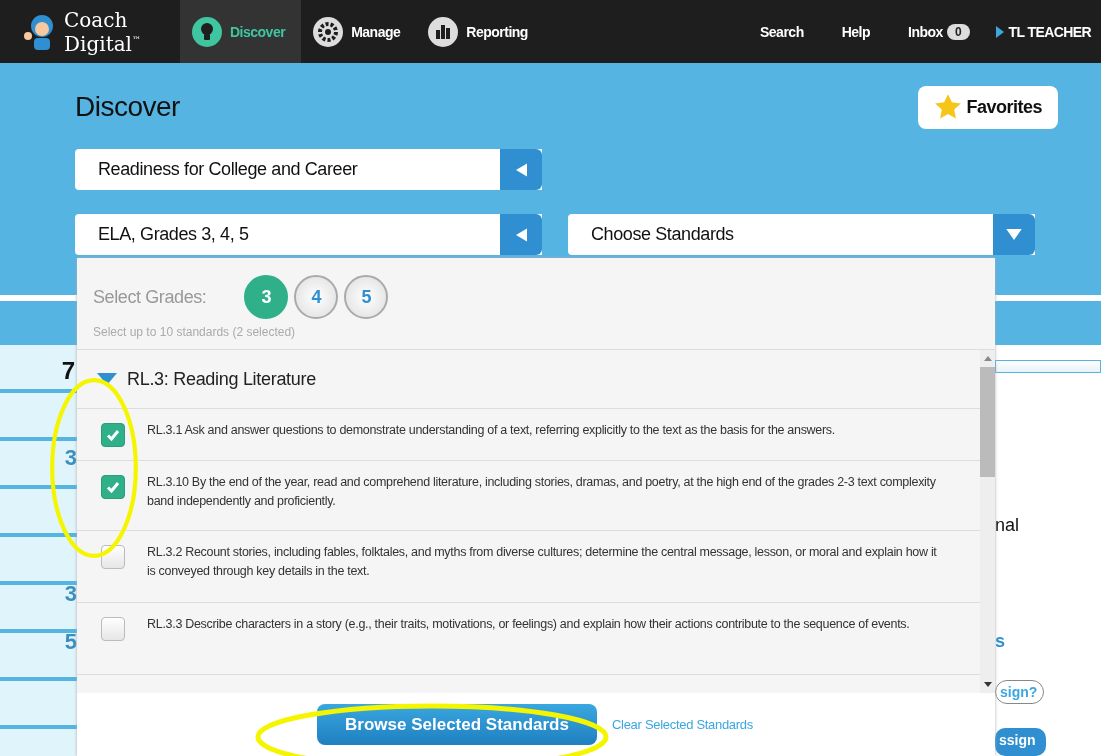 The height and width of the screenshot is (756, 1101). What do you see at coordinates (987, 358) in the screenshot?
I see `scroll-up-icon` at bounding box center [987, 358].